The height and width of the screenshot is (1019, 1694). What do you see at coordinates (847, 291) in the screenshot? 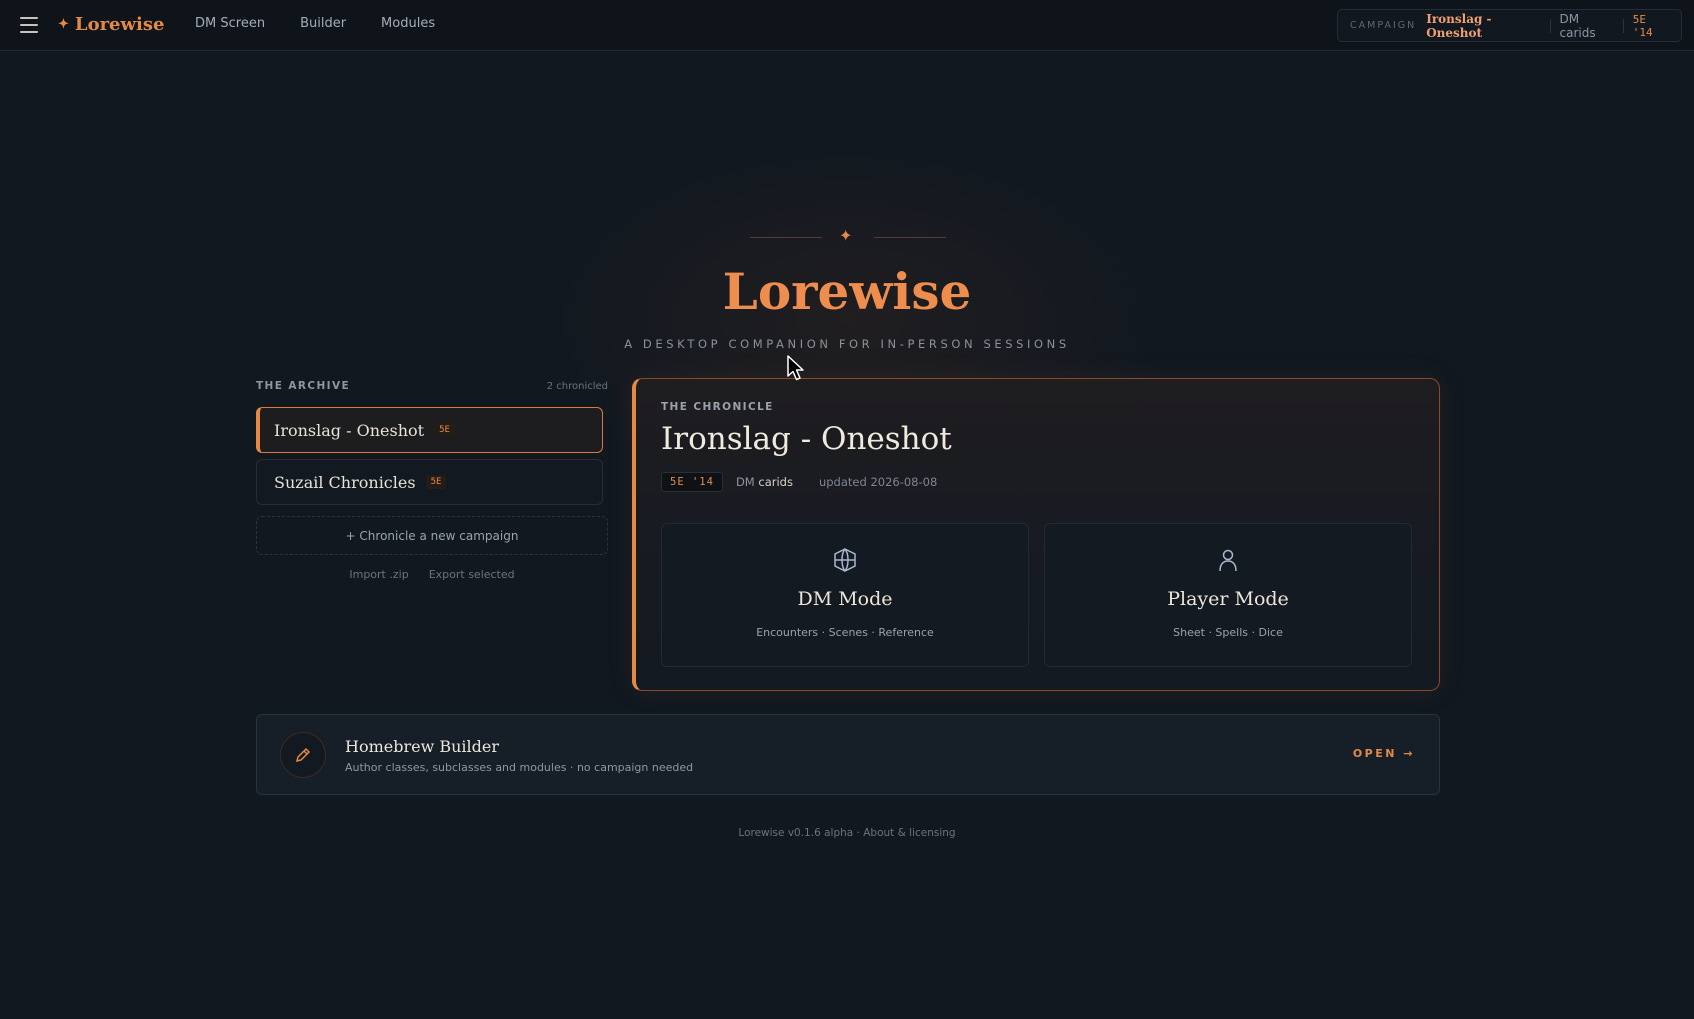
I see `hero-title: Lorewise` at bounding box center [847, 291].